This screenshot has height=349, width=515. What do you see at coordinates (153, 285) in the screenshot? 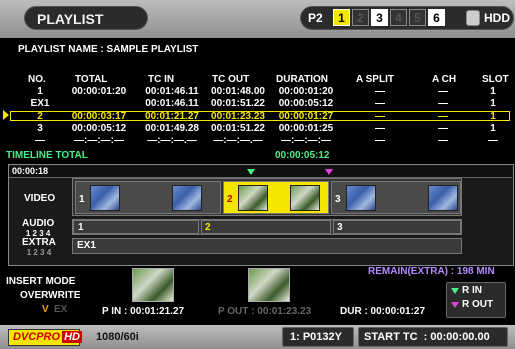
I see `in-point-thumbnail` at bounding box center [153, 285].